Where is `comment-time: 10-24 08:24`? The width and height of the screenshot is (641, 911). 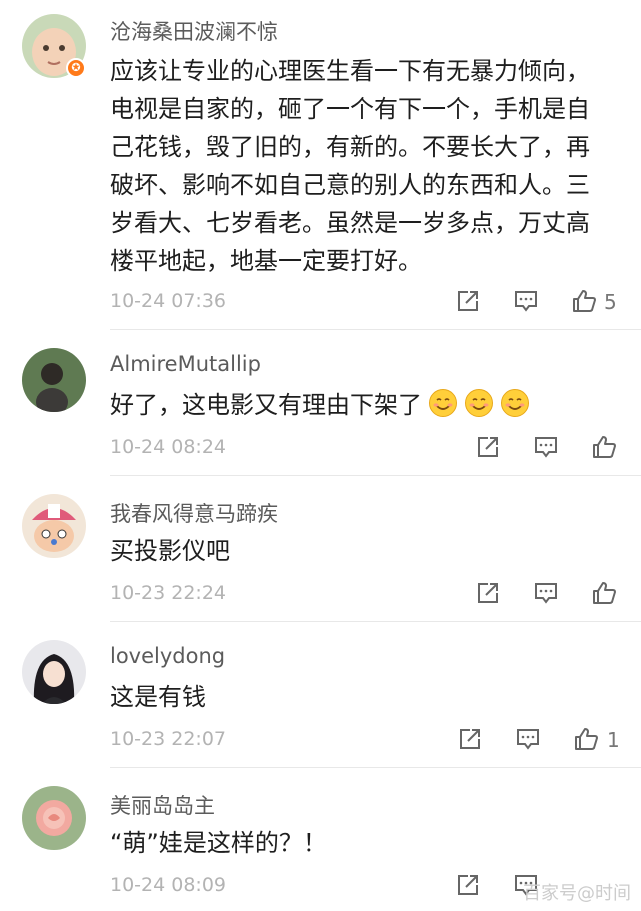 comment-time: 10-24 08:24 is located at coordinates (168, 447).